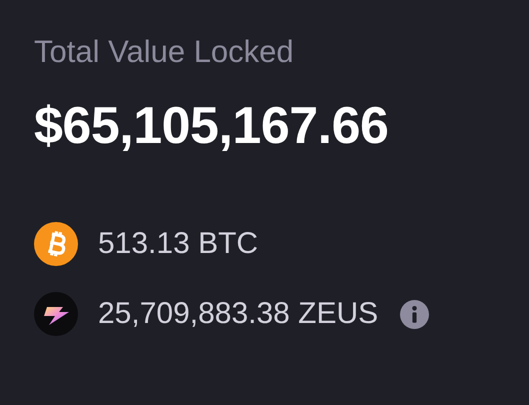 This screenshot has height=405, width=529. What do you see at coordinates (178, 244) in the screenshot?
I see `asset-amount: 513.13 BTC` at bounding box center [178, 244].